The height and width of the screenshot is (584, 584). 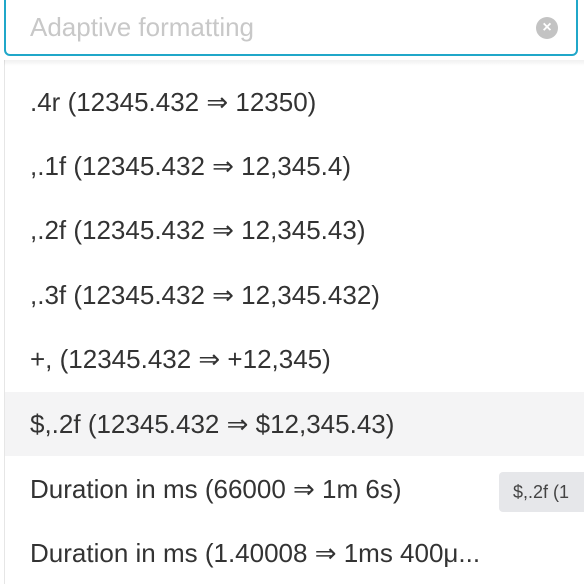 What do you see at coordinates (294, 295) in the screenshot?
I see `option-3f: ,.3f (12345.432 ⇒ 12,345.432)` at bounding box center [294, 295].